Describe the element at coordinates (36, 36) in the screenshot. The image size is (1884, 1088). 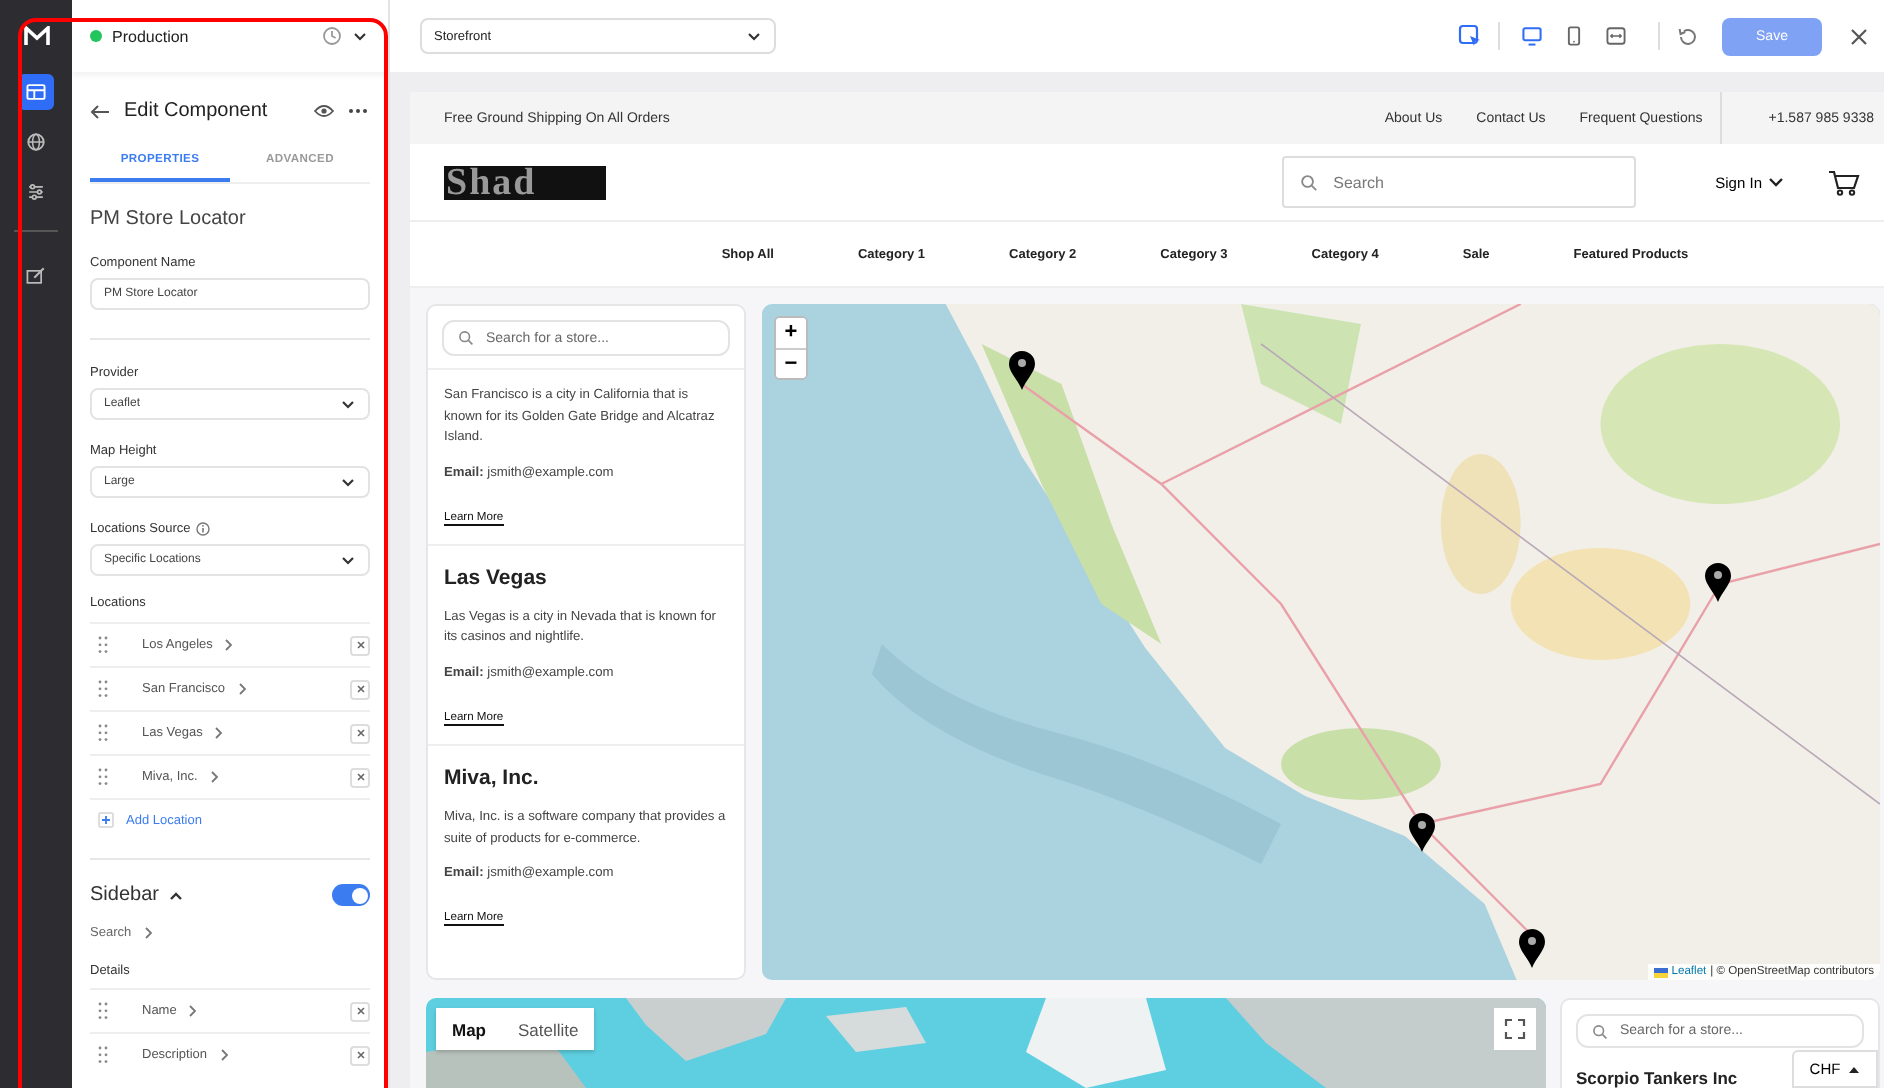
I see `logo-icon` at that location.